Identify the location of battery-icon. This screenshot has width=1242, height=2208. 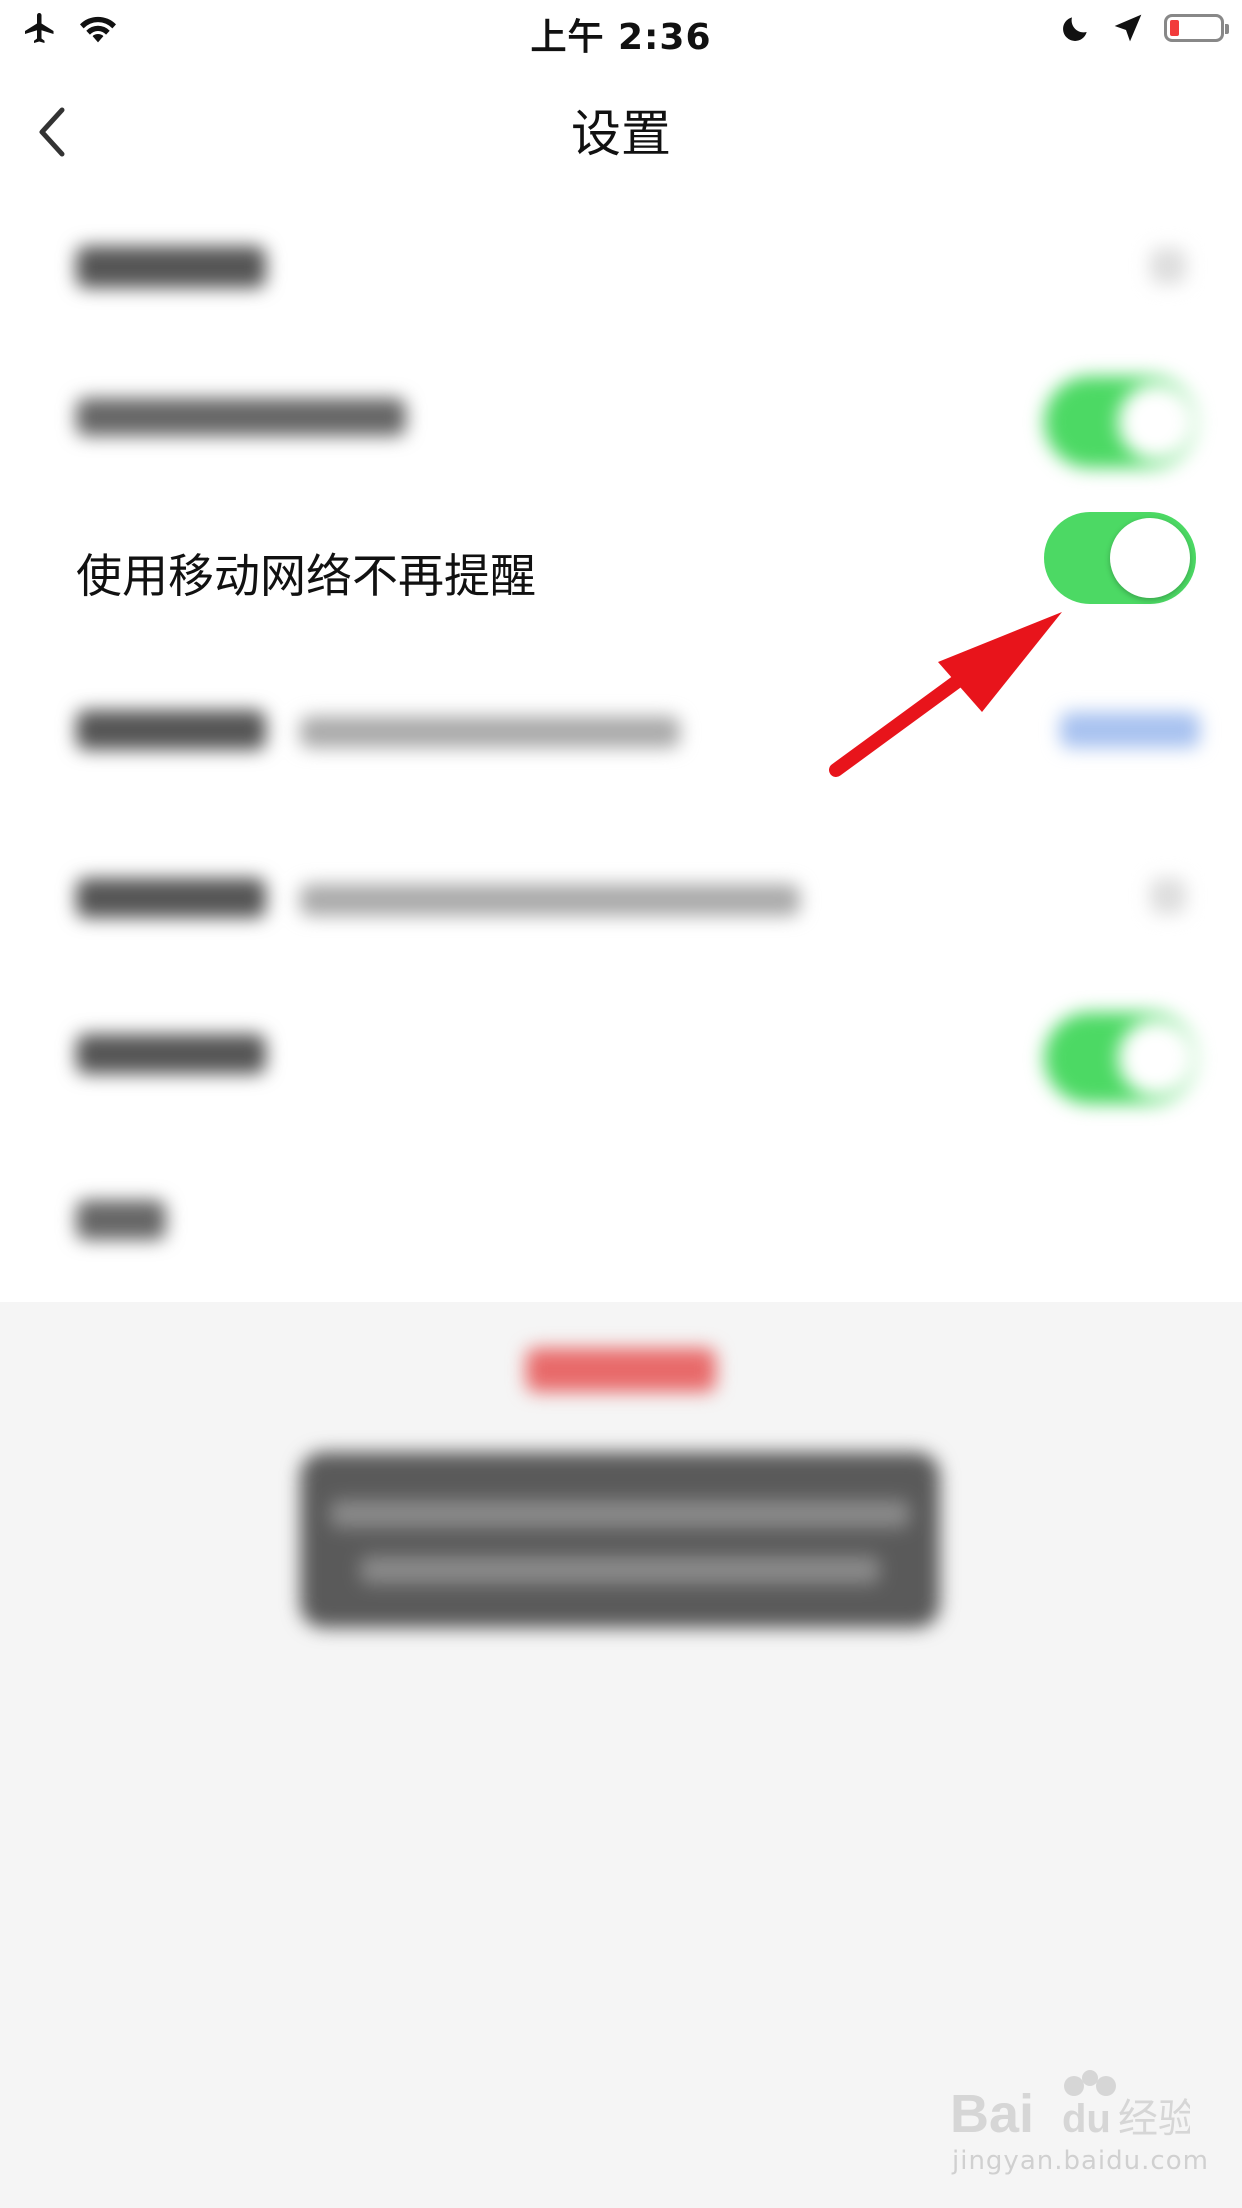
(1196, 28).